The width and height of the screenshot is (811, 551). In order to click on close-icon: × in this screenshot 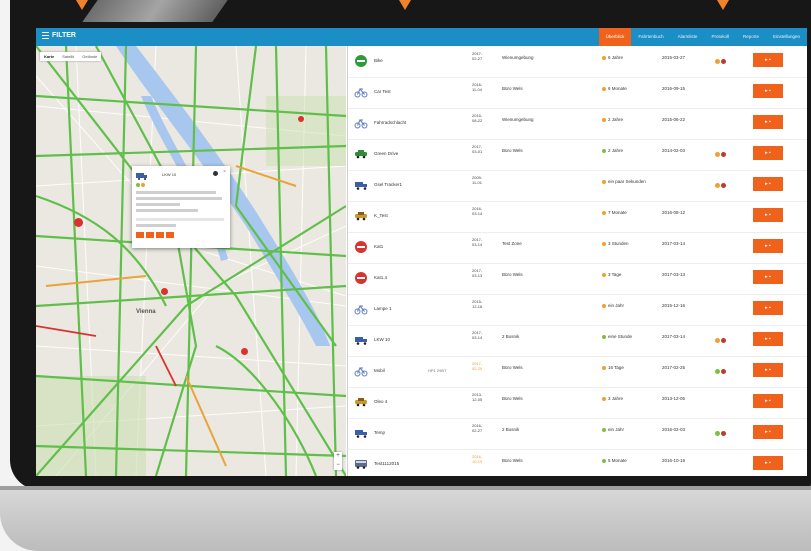, I will do `click(224, 172)`.